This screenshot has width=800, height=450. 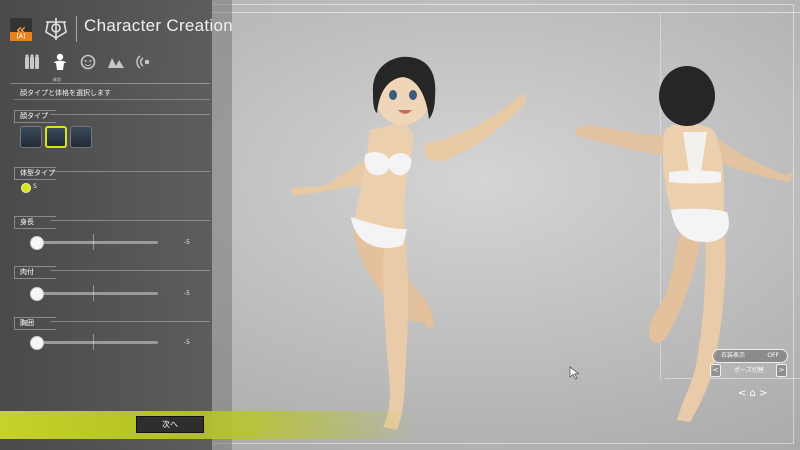 I want to click on tab-face, so click(x=88, y=62).